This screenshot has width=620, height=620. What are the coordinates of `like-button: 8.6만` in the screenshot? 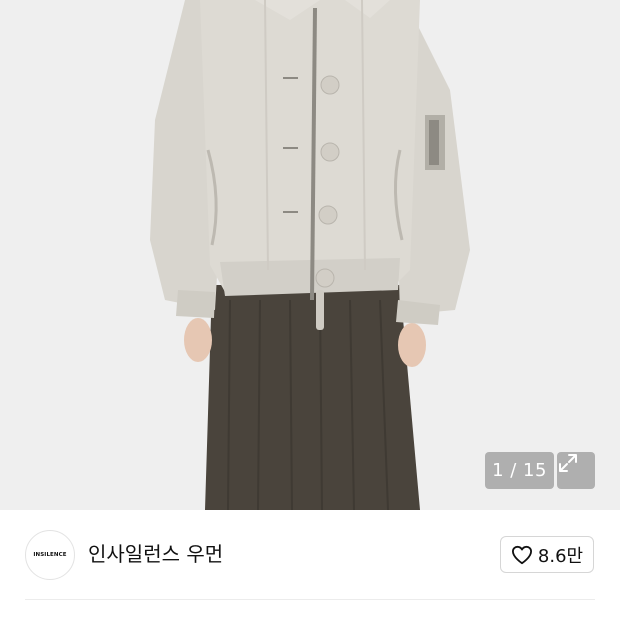 It's located at (547, 554).